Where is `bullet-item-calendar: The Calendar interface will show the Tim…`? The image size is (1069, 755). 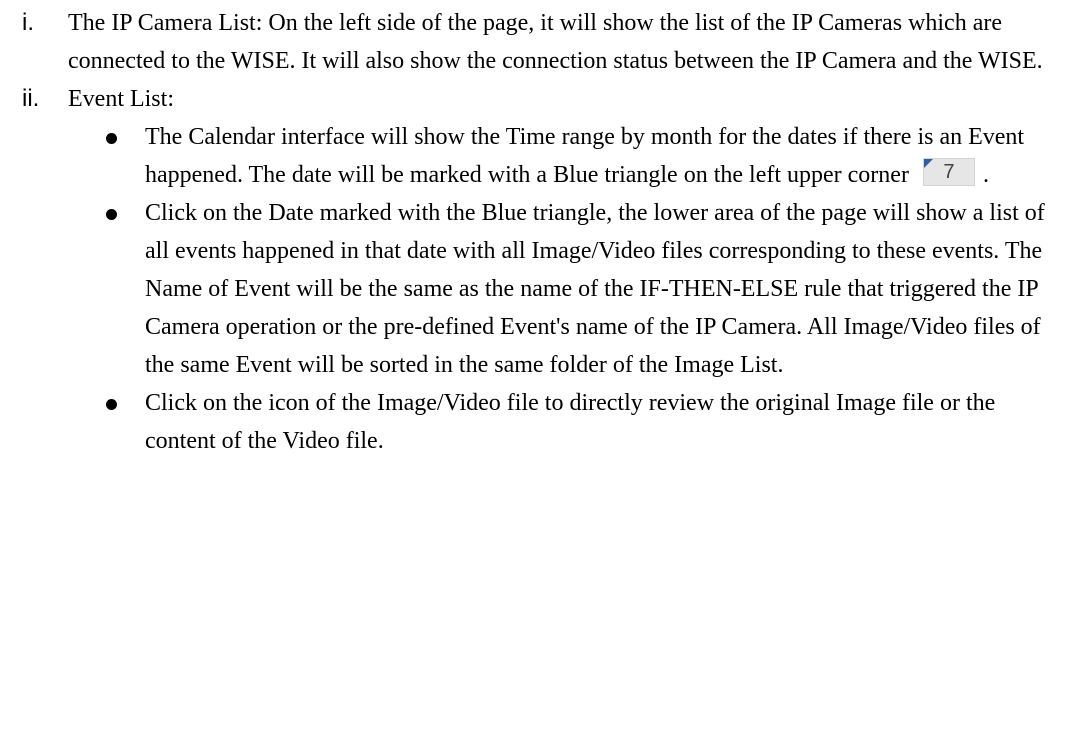
bullet-item-calendar: The Calendar interface will show the Tim… is located at coordinates (534, 156).